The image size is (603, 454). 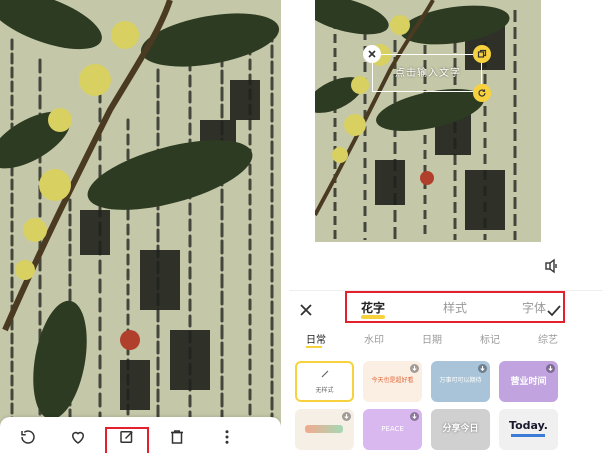 I want to click on tab-style: 样式, so click(x=455, y=307).